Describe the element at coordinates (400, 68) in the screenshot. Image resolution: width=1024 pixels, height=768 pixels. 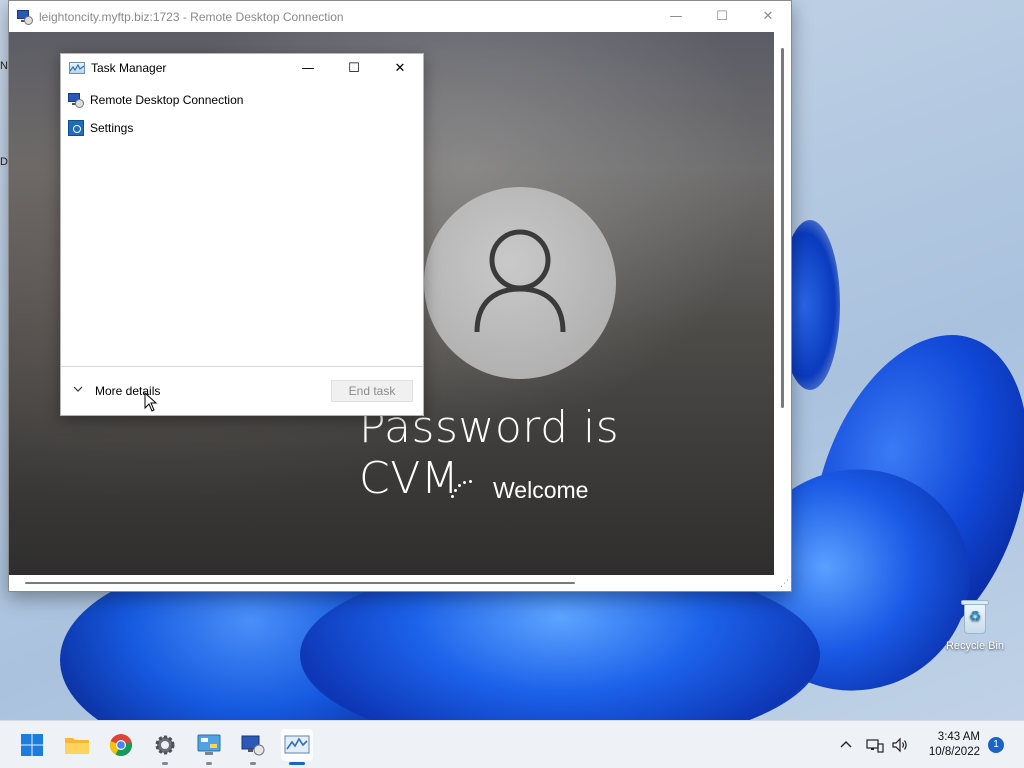
I see `tm-close-button: ✕` at that location.